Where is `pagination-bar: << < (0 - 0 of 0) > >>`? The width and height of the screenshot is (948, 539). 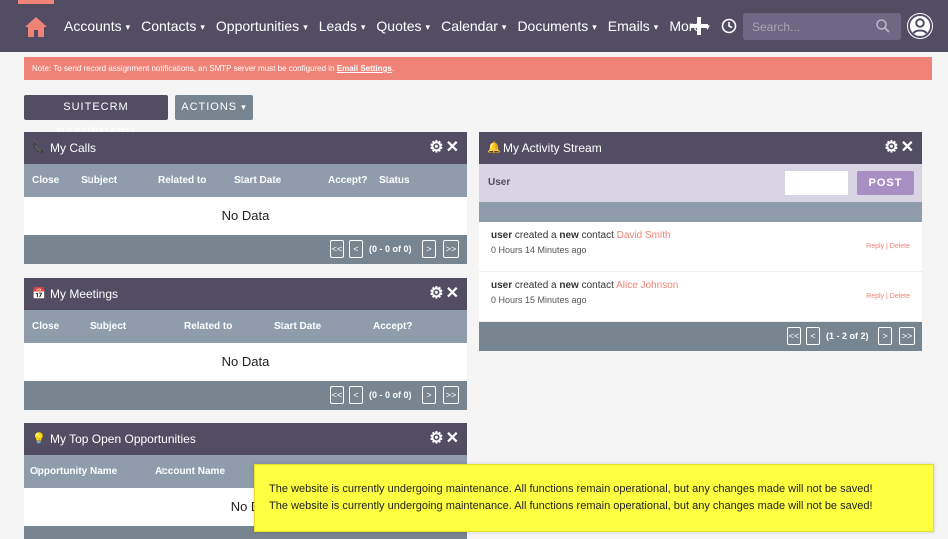 pagination-bar: << < (0 - 0 of 0) > >> is located at coordinates (245, 249).